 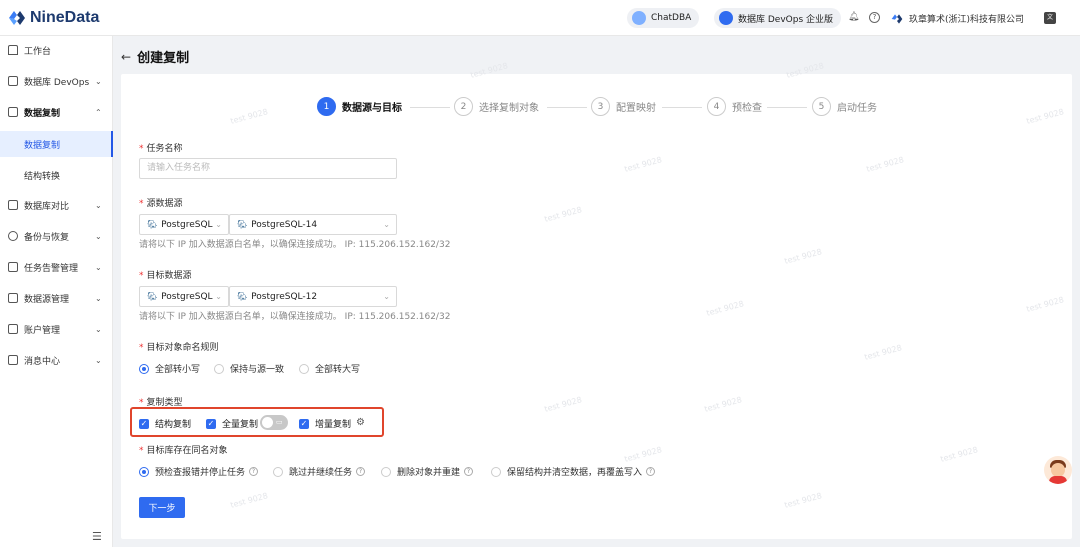 What do you see at coordinates (126, 57) in the screenshot?
I see `back-arrow-icon: ←` at bounding box center [126, 57].